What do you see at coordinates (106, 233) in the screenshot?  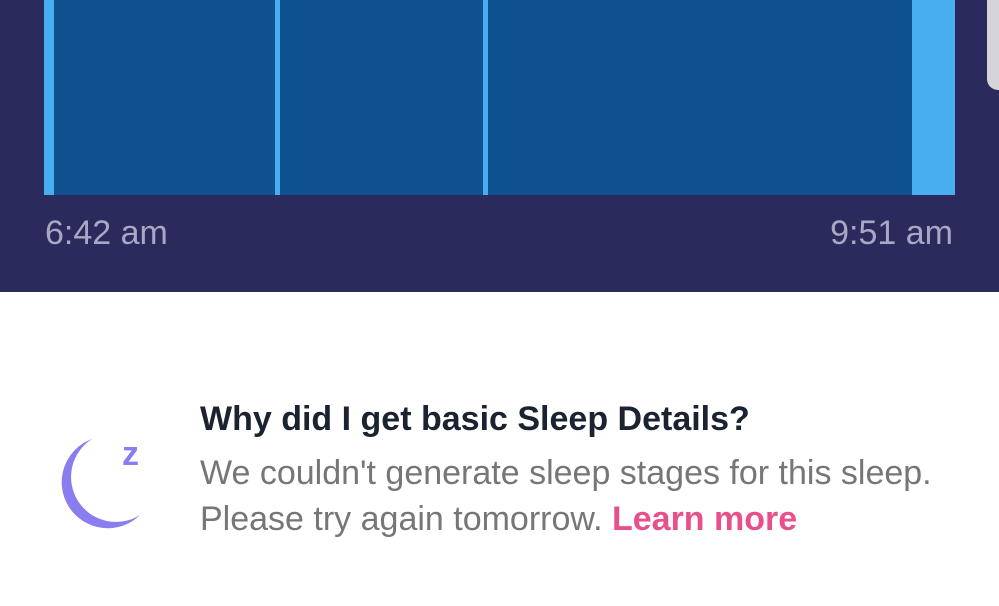 I see `start-time-label: 6:42 am` at bounding box center [106, 233].